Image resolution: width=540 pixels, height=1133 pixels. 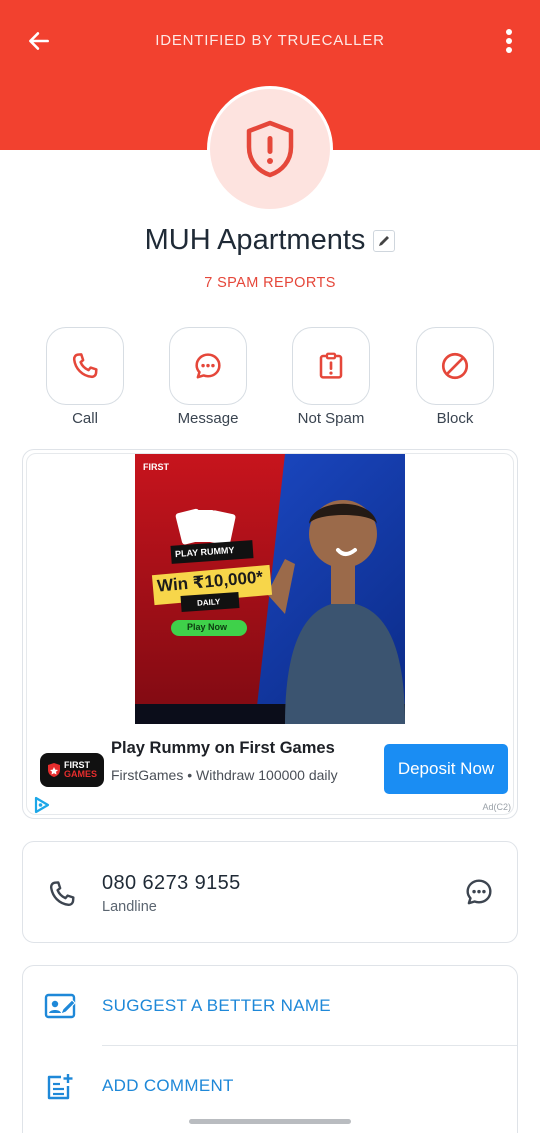 I want to click on edit-contact-icon, so click(x=60, y=1006).